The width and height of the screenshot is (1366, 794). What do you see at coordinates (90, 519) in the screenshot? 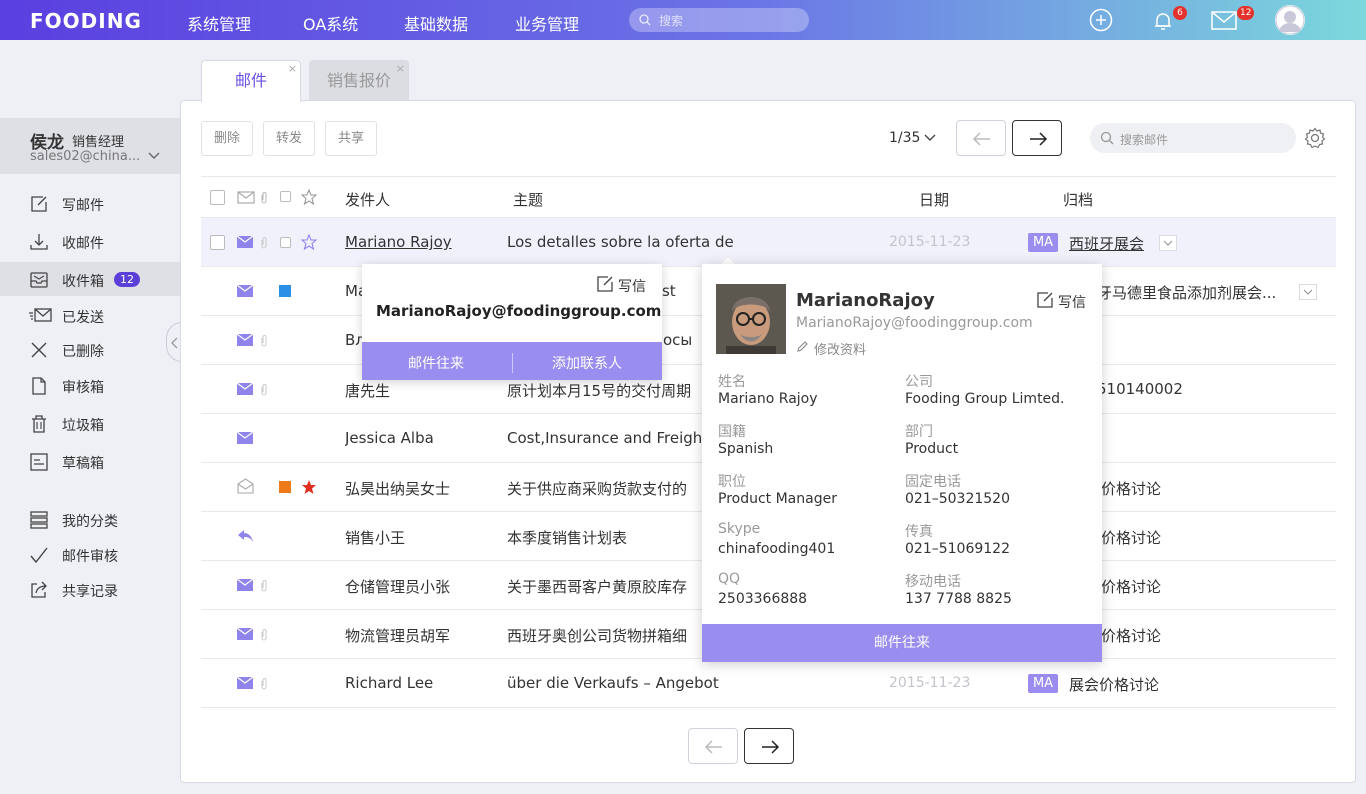
I see `sidebar-item-categories: 我的分类` at bounding box center [90, 519].